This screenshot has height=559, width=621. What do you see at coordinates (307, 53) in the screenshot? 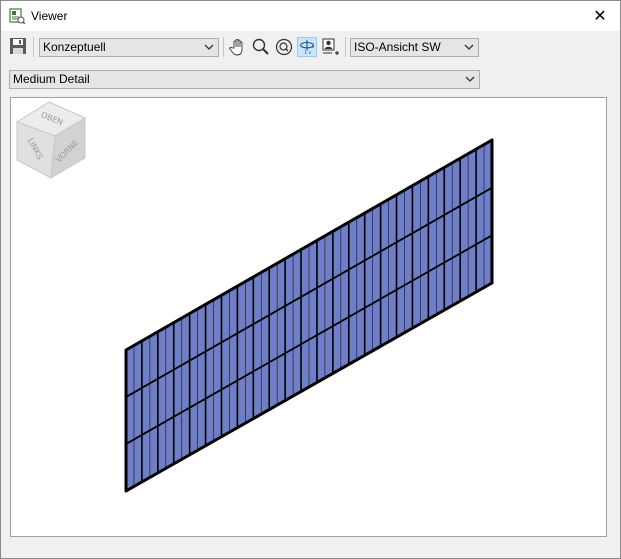
I see `svg-text: 1 x` at bounding box center [307, 53].